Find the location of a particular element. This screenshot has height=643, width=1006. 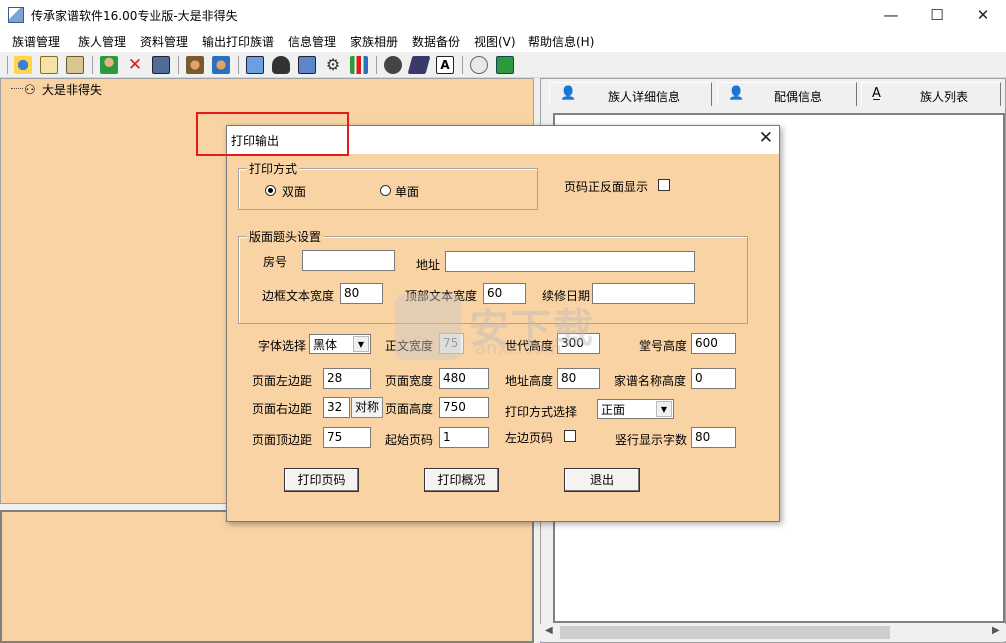

right-margin-field: 32 is located at coordinates (336, 407).